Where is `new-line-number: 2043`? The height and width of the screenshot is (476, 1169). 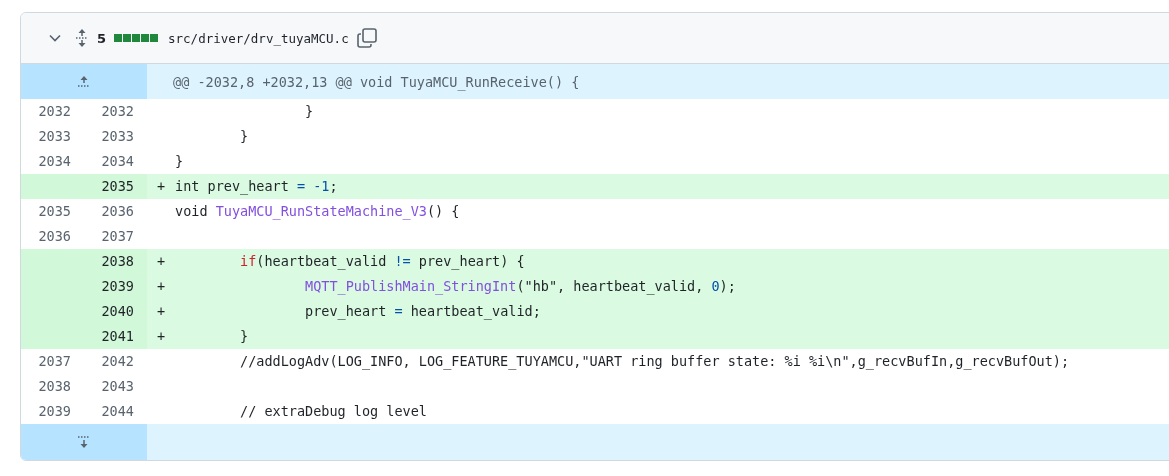 new-line-number: 2043 is located at coordinates (117, 386).